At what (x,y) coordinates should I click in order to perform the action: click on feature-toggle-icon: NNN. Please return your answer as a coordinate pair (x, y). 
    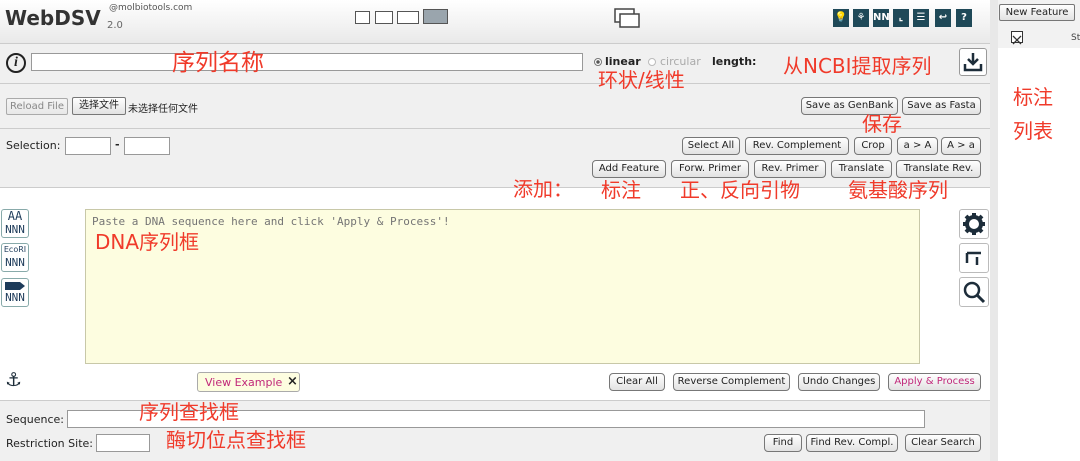
    Looking at the image, I should click on (15, 292).